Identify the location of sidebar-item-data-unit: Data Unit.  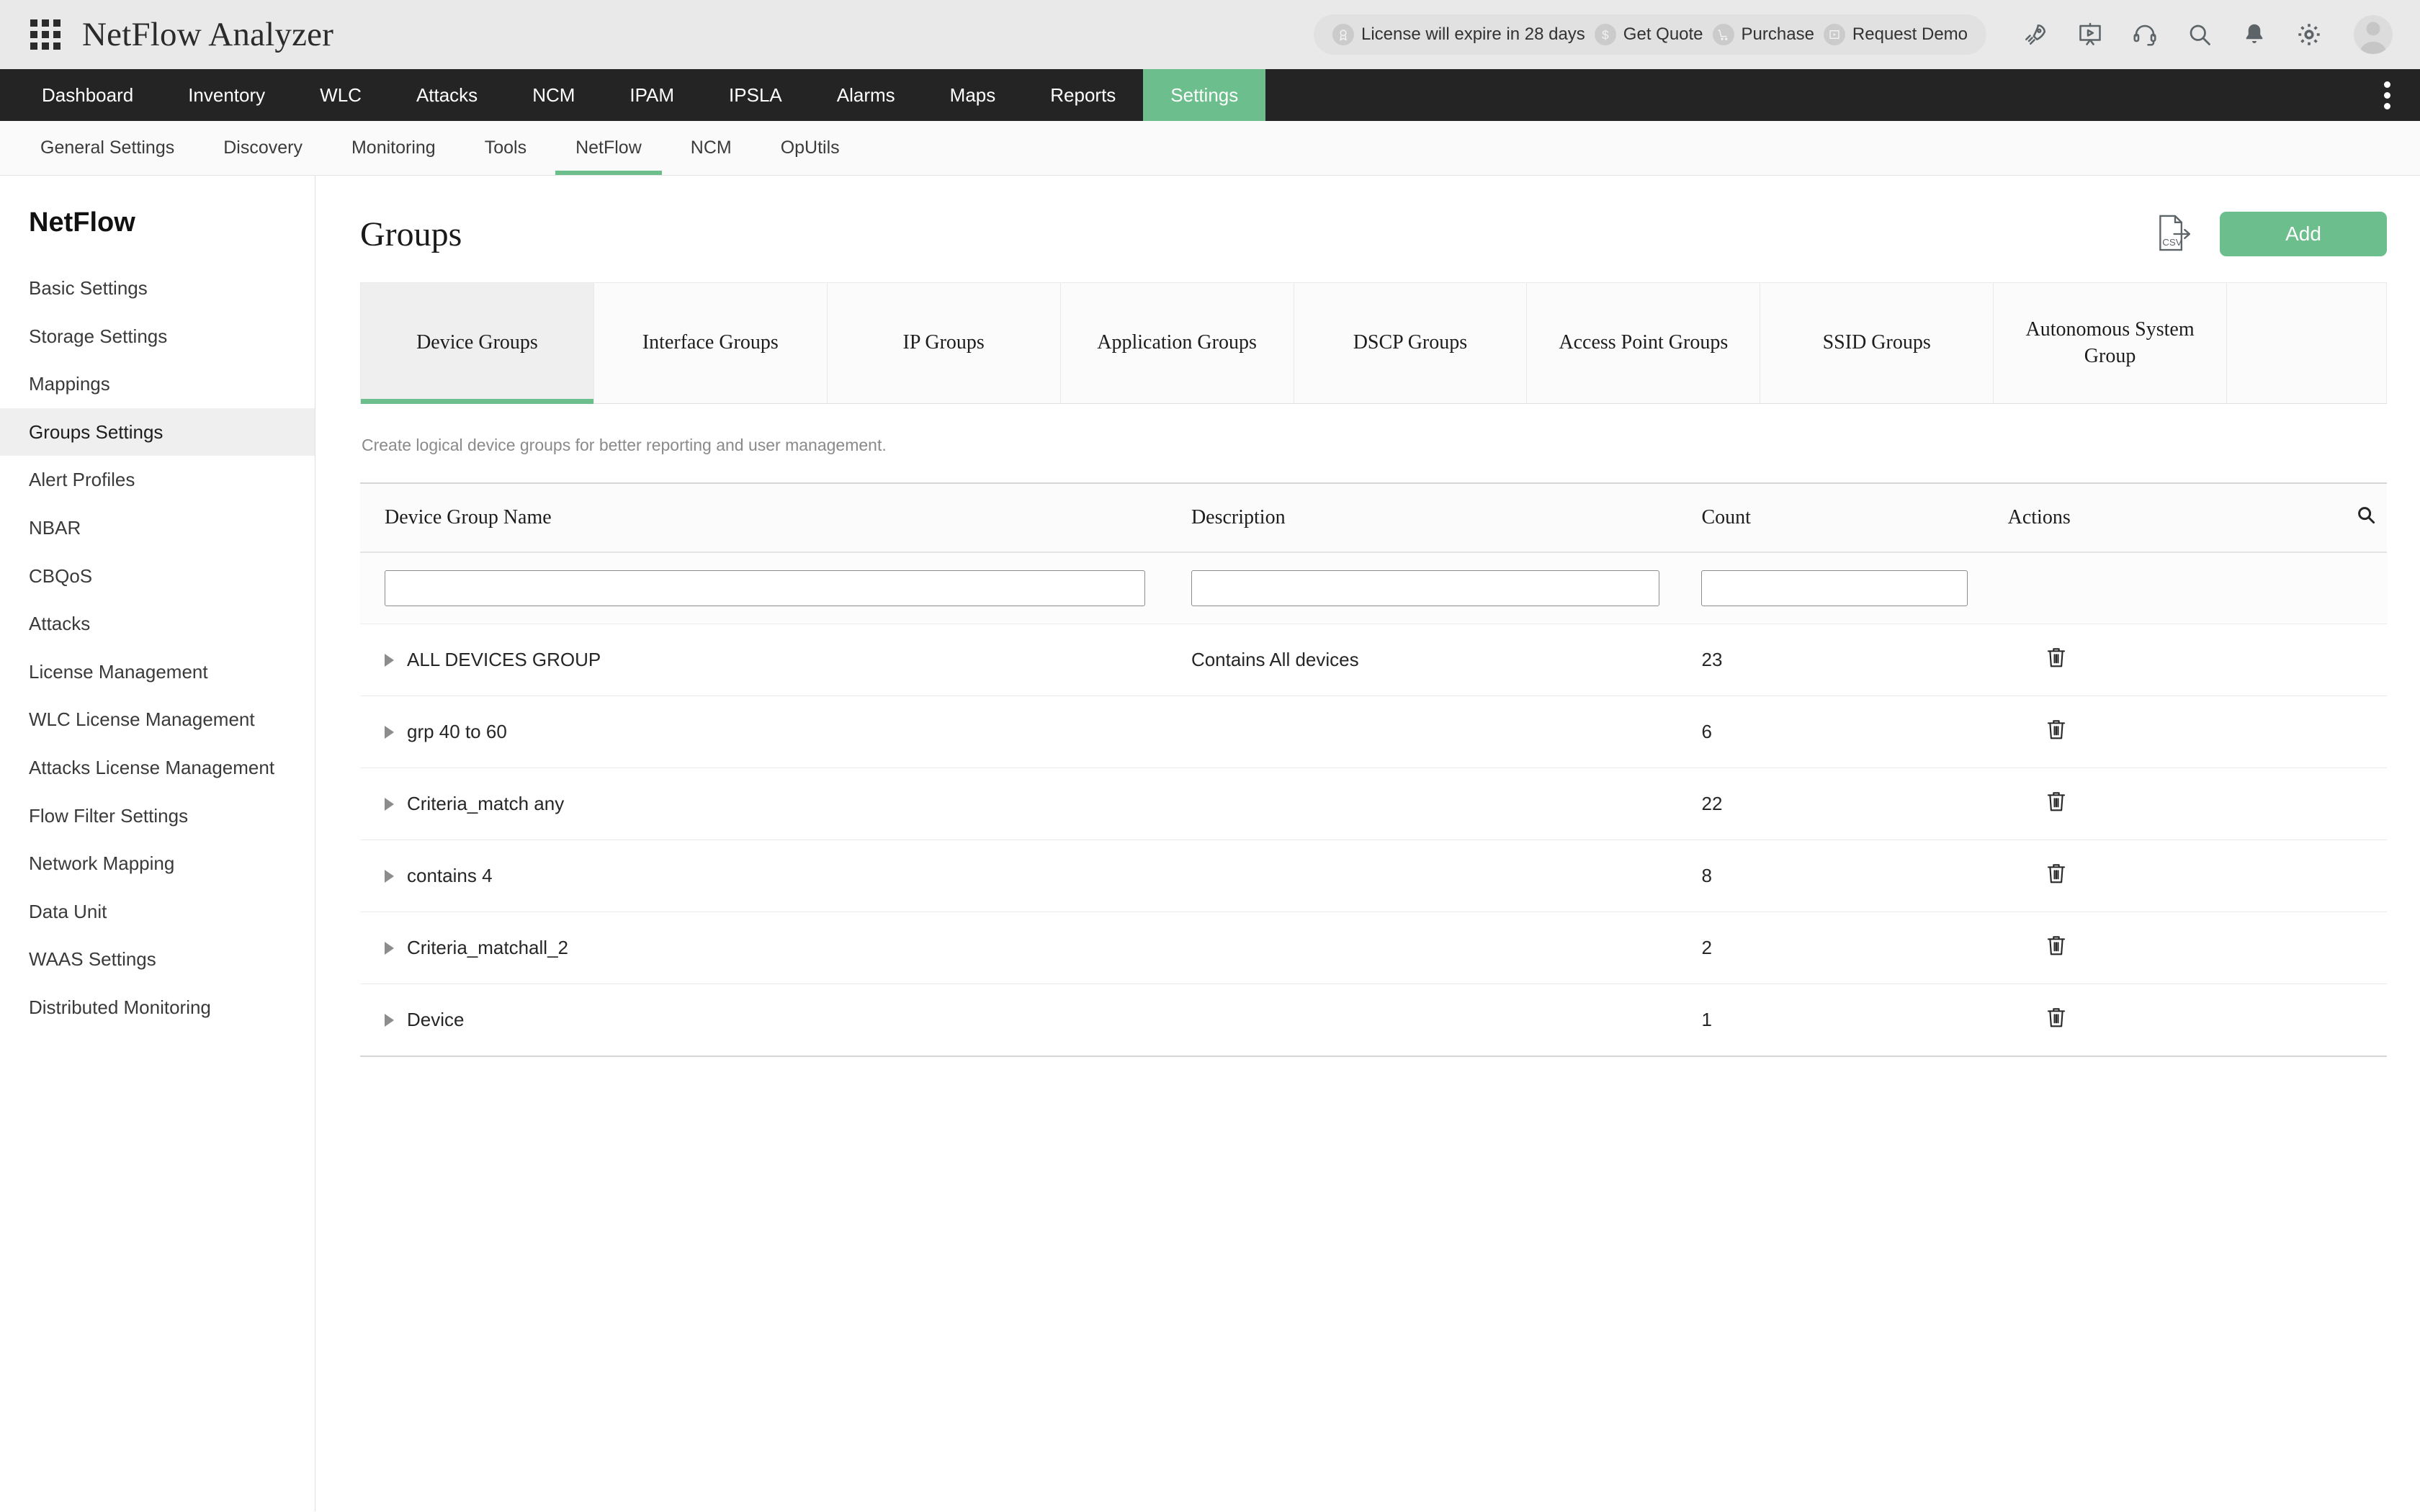
(157, 912).